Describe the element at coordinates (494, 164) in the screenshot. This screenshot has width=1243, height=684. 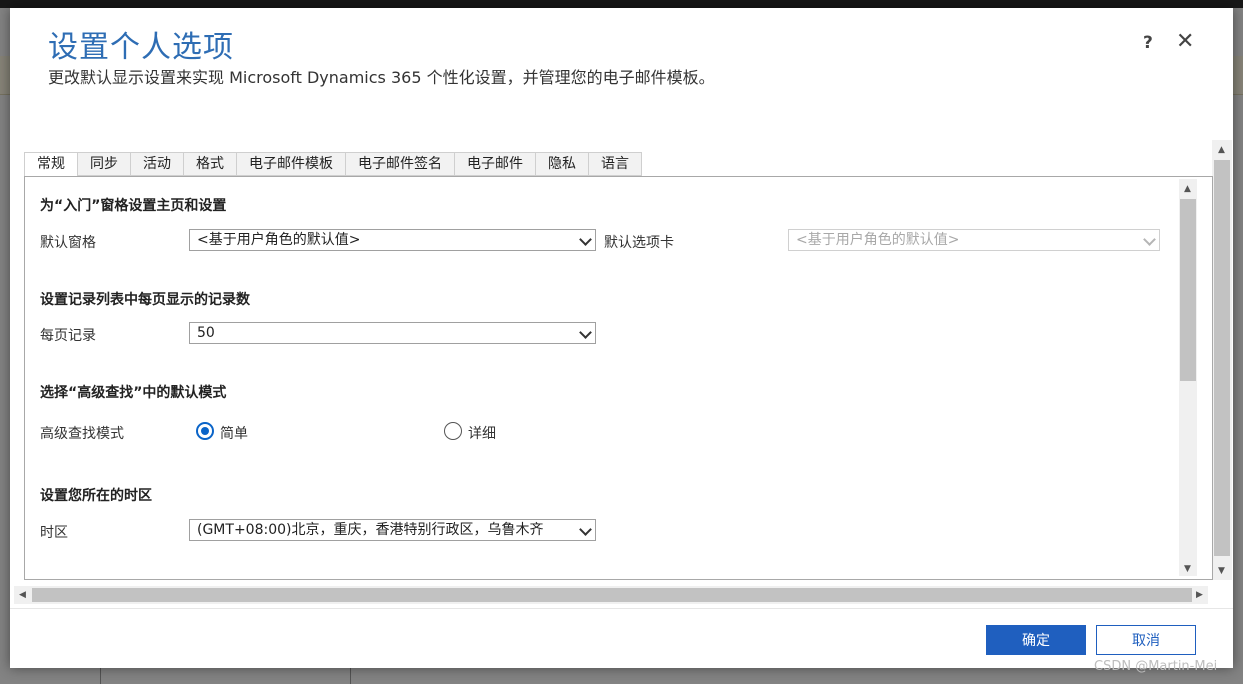
I see `tab-email: 电子邮件` at that location.